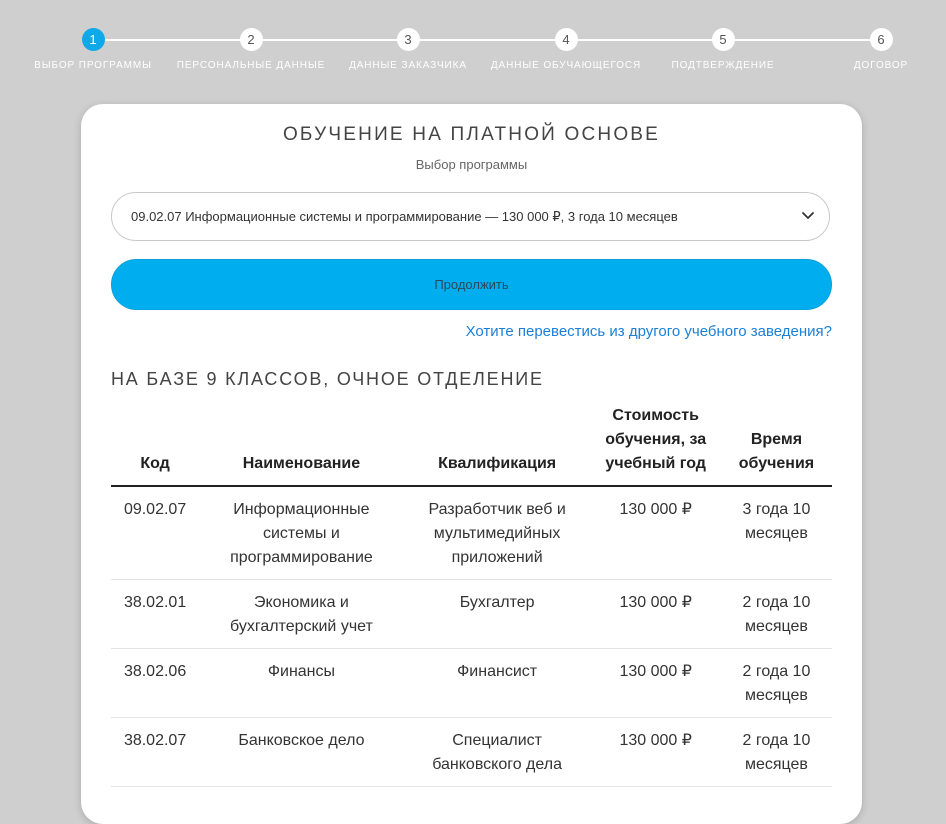 The image size is (946, 824). What do you see at coordinates (471, 164) in the screenshot?
I see `page-subtitle: Выбор программы` at bounding box center [471, 164].